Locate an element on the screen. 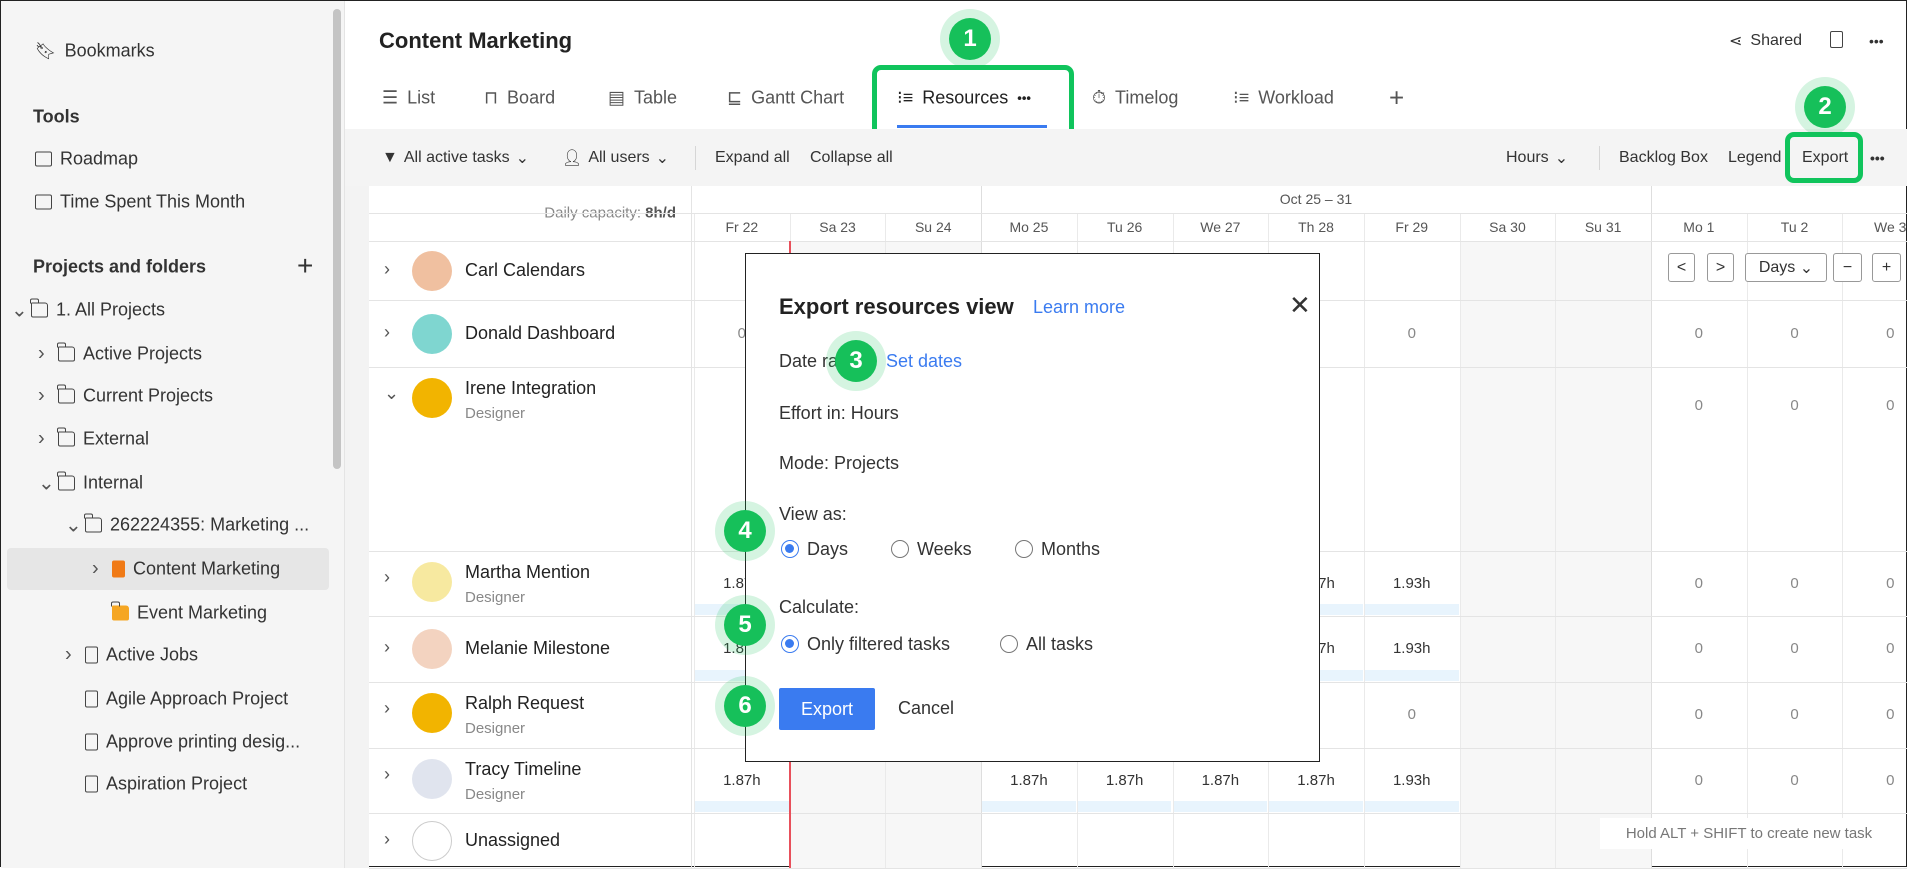 The width and height of the screenshot is (1907, 869). set-dates-link: Set dates is located at coordinates (924, 361).